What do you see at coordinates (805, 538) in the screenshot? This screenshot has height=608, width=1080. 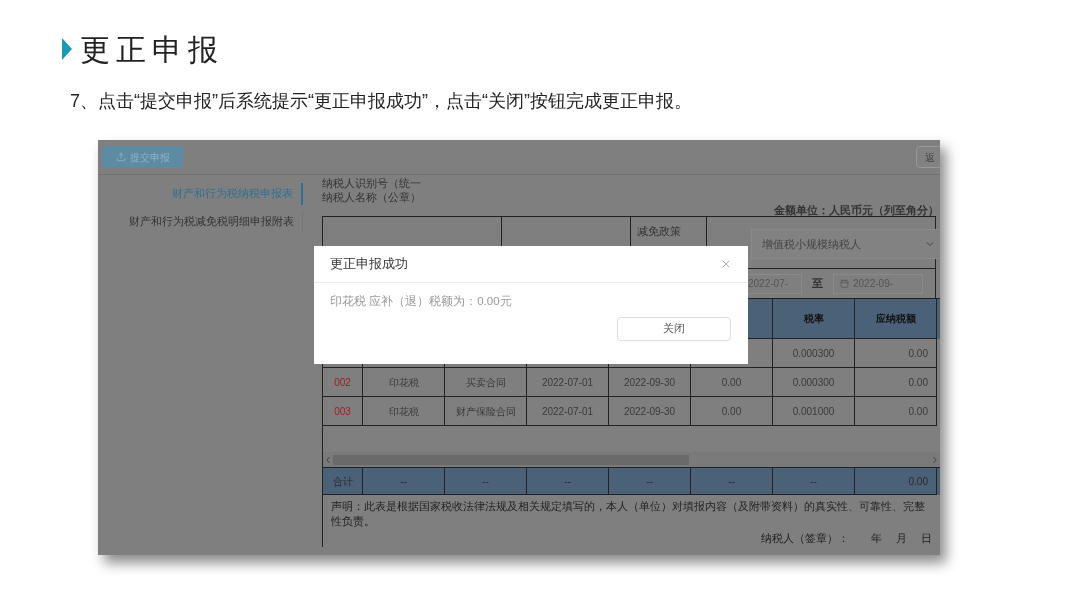 I see `signature-label: 纳税人（签章）：` at bounding box center [805, 538].